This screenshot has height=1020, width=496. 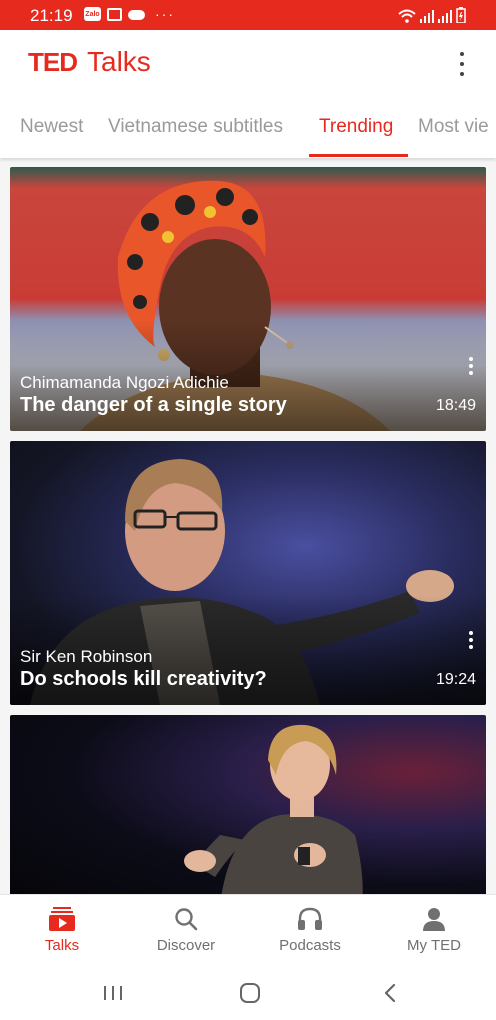 I want to click on zalo-icon: Zalo, so click(x=92, y=14).